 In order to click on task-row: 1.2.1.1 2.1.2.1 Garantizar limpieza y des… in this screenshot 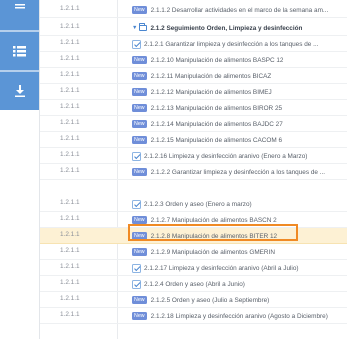, I will do `click(193, 44)`.